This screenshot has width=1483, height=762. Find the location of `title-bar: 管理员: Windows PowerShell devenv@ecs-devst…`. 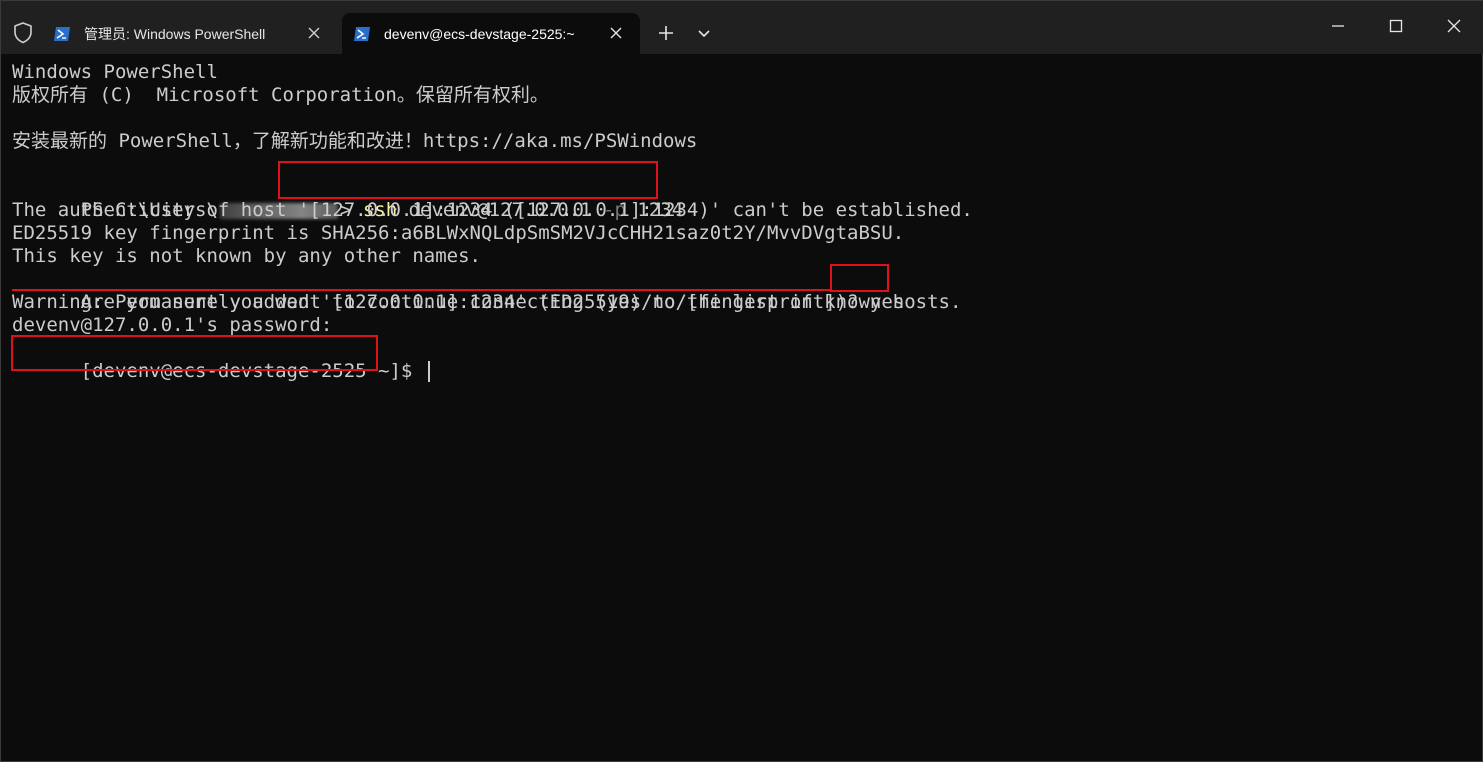

title-bar: 管理员: Windows PowerShell devenv@ecs-devst… is located at coordinates (742, 27).